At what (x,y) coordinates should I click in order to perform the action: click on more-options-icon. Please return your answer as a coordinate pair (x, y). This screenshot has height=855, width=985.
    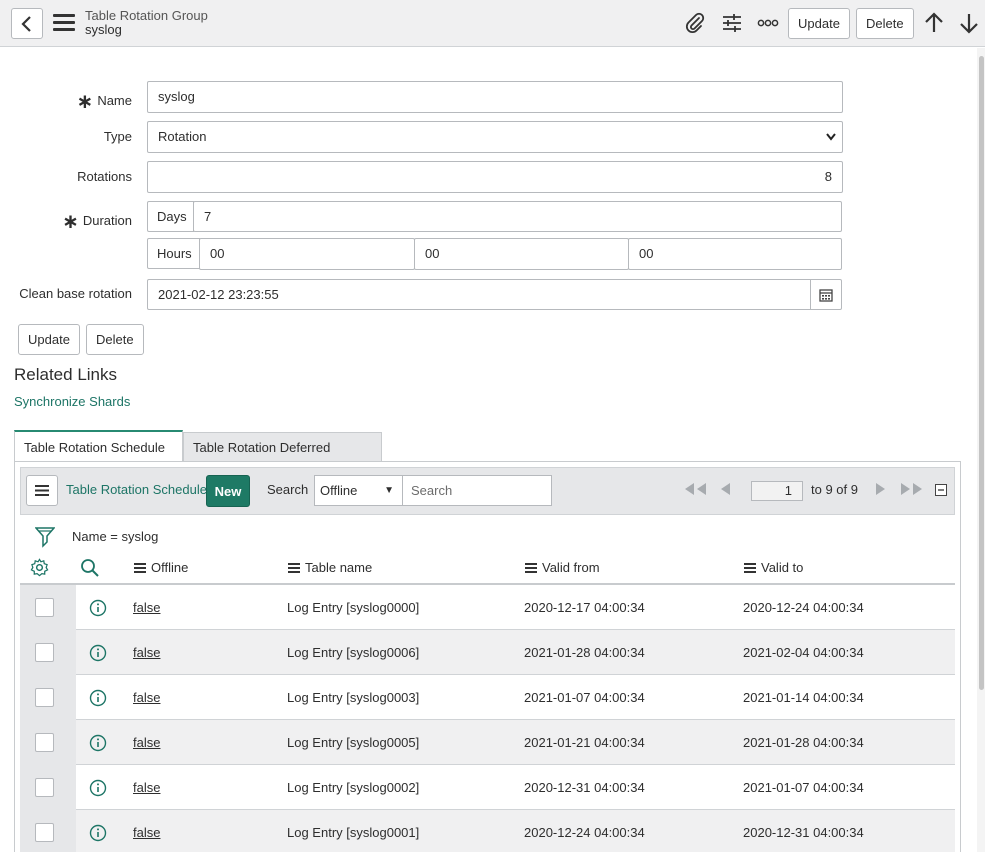
    Looking at the image, I should click on (768, 23).